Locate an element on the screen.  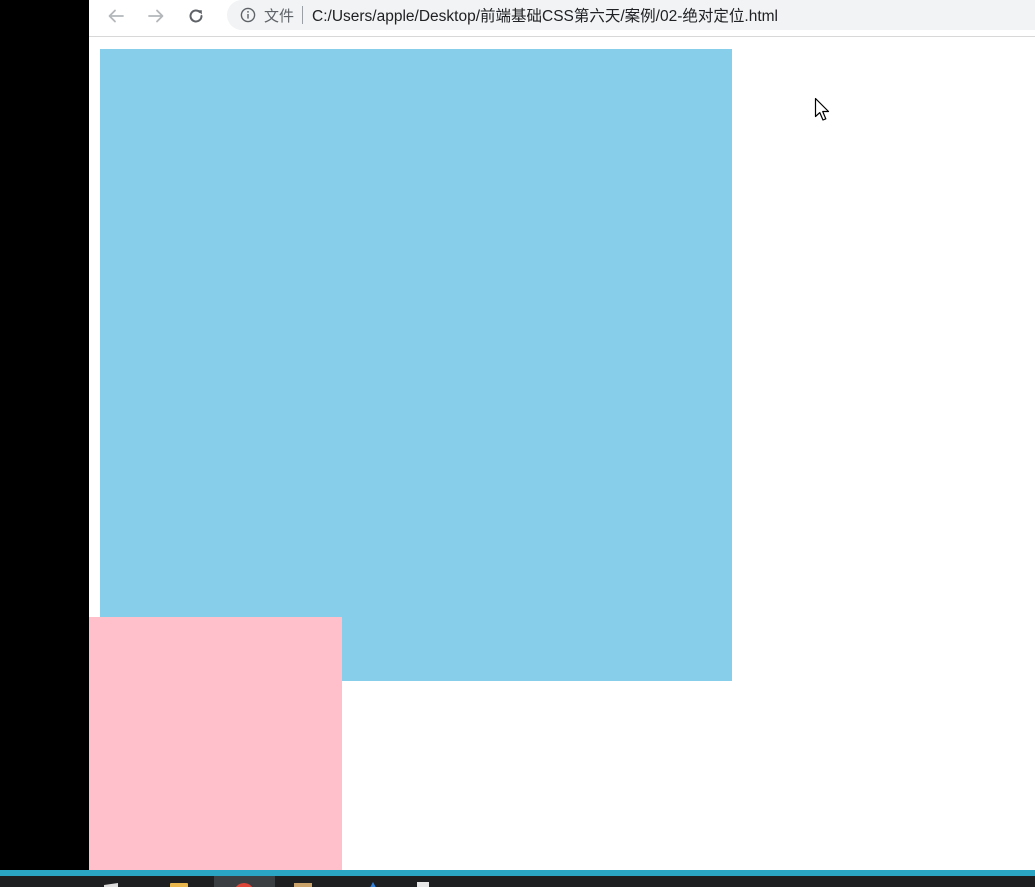
document-icon is located at coordinates (423, 883).